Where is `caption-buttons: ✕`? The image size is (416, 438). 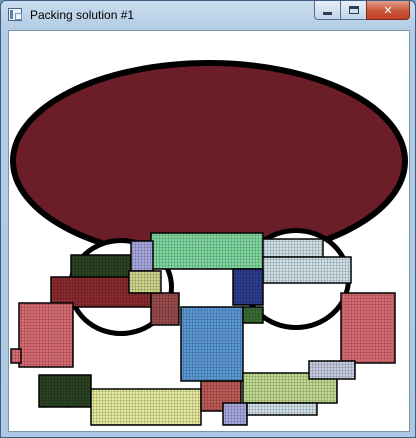 caption-buttons: ✕ is located at coordinates (362, 11).